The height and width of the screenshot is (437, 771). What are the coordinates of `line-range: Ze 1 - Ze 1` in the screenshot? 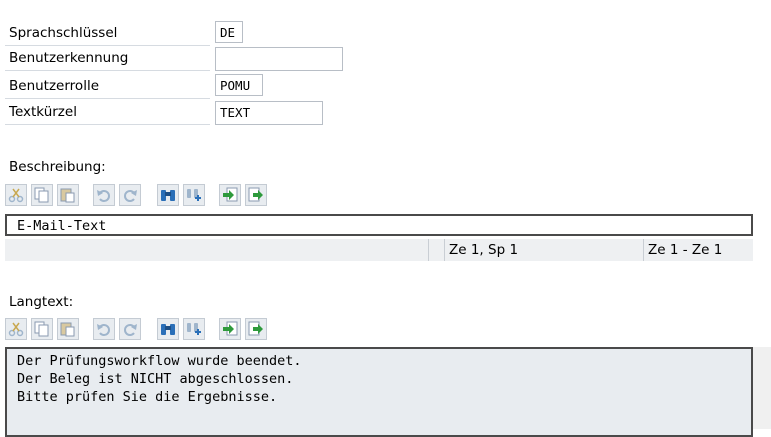 It's located at (685, 250).